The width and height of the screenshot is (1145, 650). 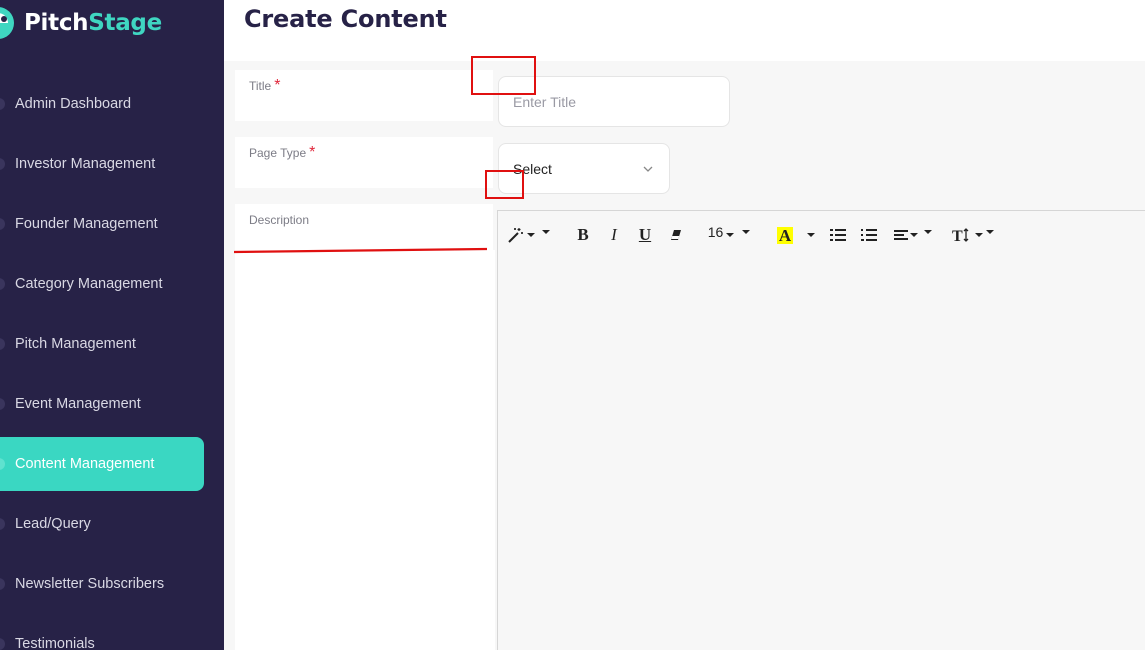 What do you see at coordinates (112, 632) in the screenshot?
I see `sidebar-item-testimonials: Testimonials` at bounding box center [112, 632].